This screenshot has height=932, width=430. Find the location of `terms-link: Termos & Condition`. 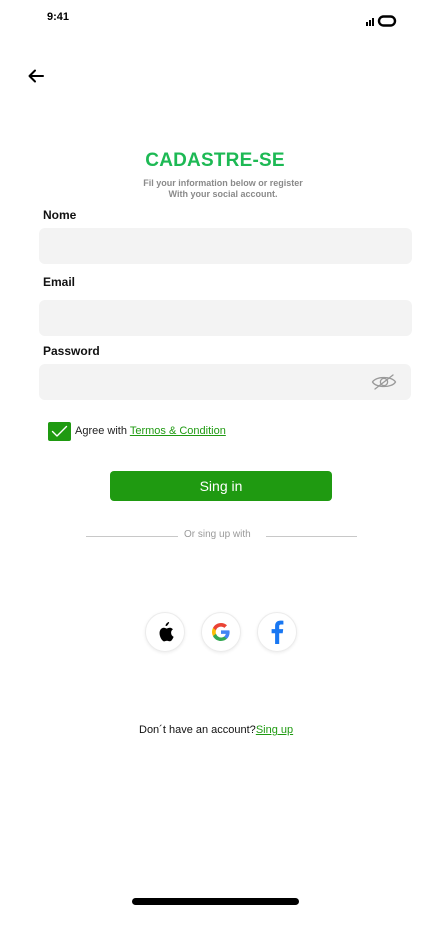

terms-link: Termos & Condition is located at coordinates (178, 431).